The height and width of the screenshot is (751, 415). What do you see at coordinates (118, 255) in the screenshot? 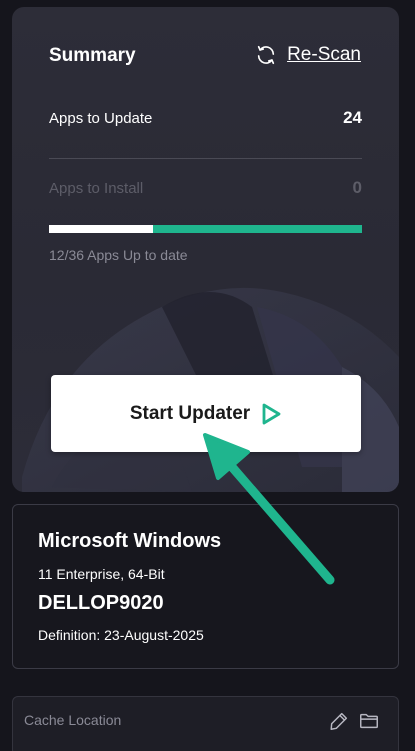
I see `progress-caption: 12/36 Apps Up to date` at bounding box center [118, 255].